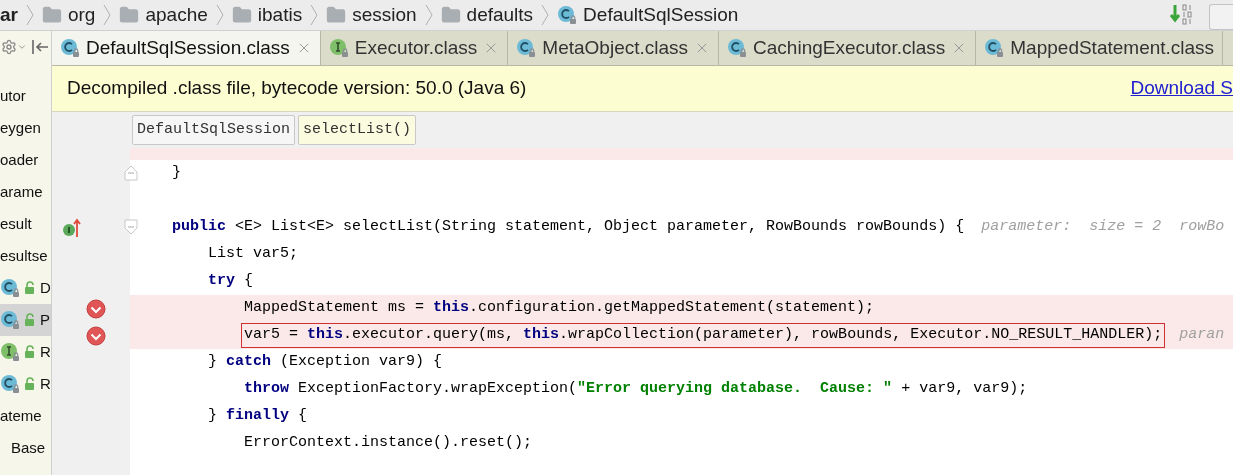 Image resolution: width=1233 pixels, height=475 pixels. What do you see at coordinates (1182, 15) in the screenshot?
I see `bytecode-download-icon` at bounding box center [1182, 15].